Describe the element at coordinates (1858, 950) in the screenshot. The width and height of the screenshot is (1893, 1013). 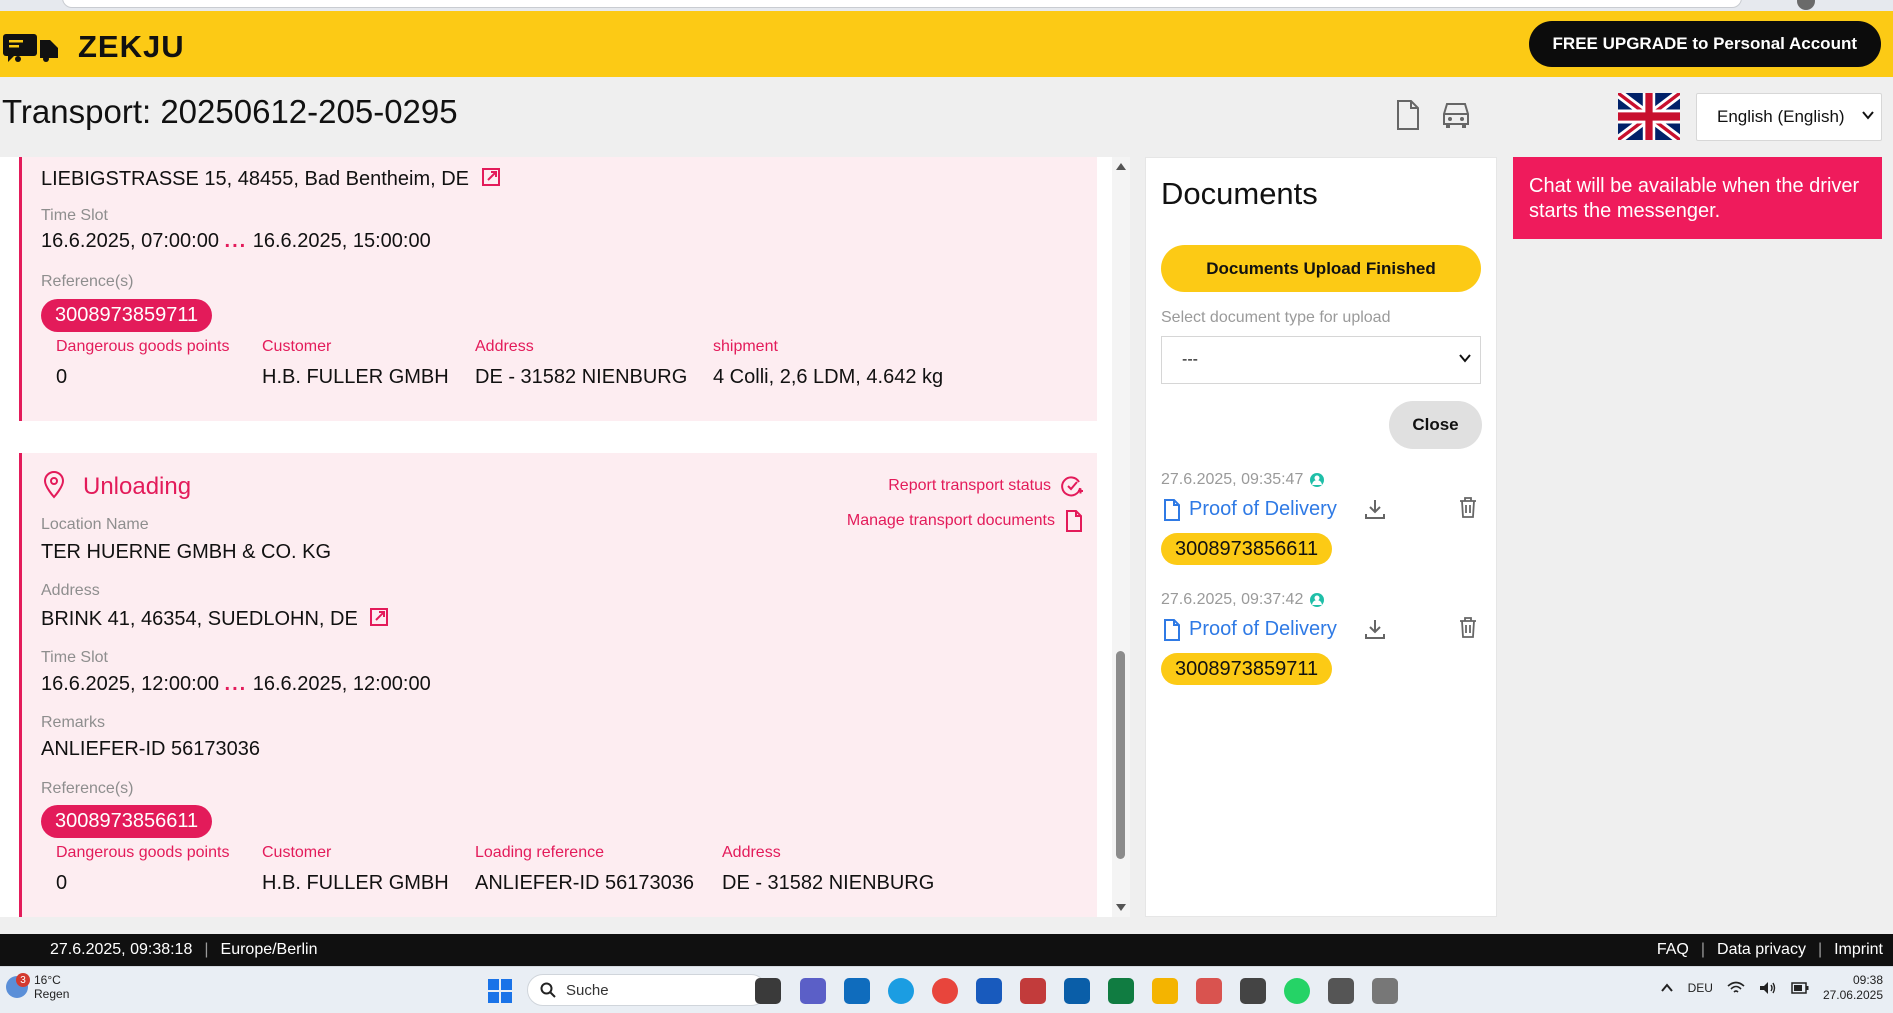
I see `imprint-link: Imprint` at that location.